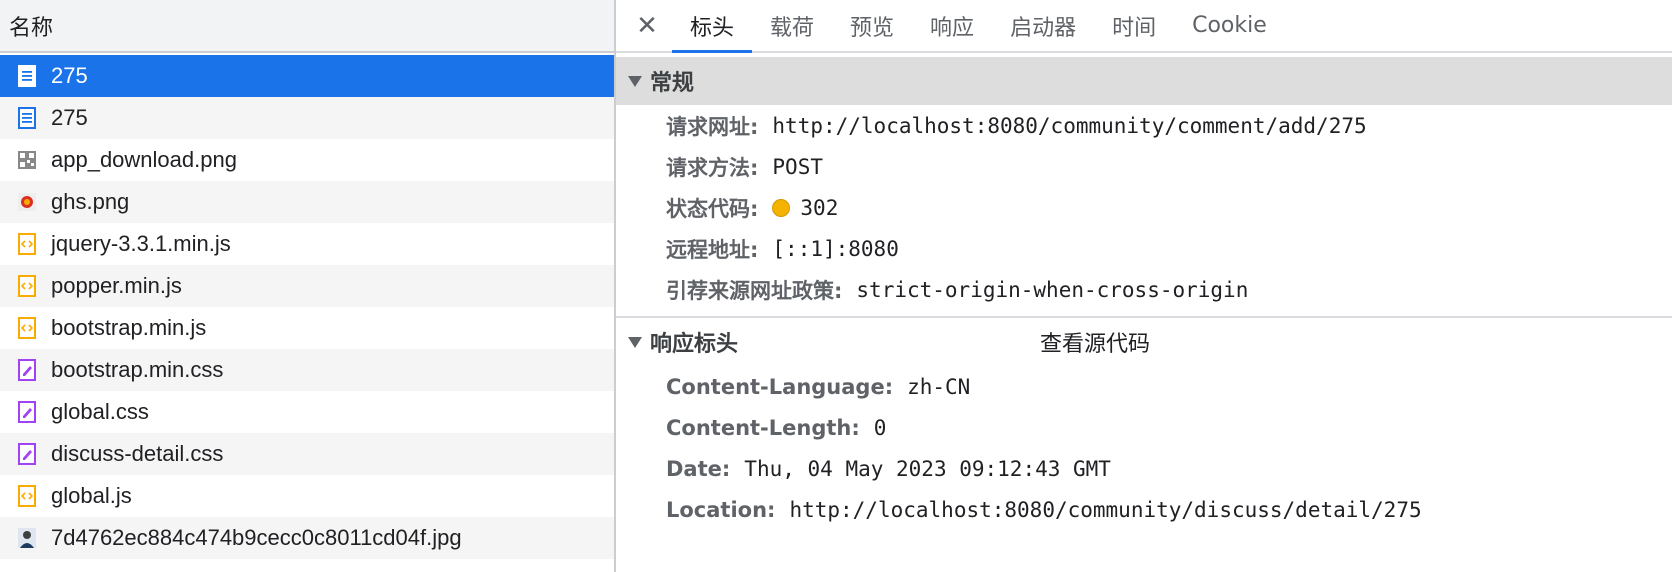 The image size is (1672, 572). Describe the element at coordinates (927, 468) in the screenshot. I see `header-value: Thu, 04 May 2023 09:12:43 GMT` at that location.